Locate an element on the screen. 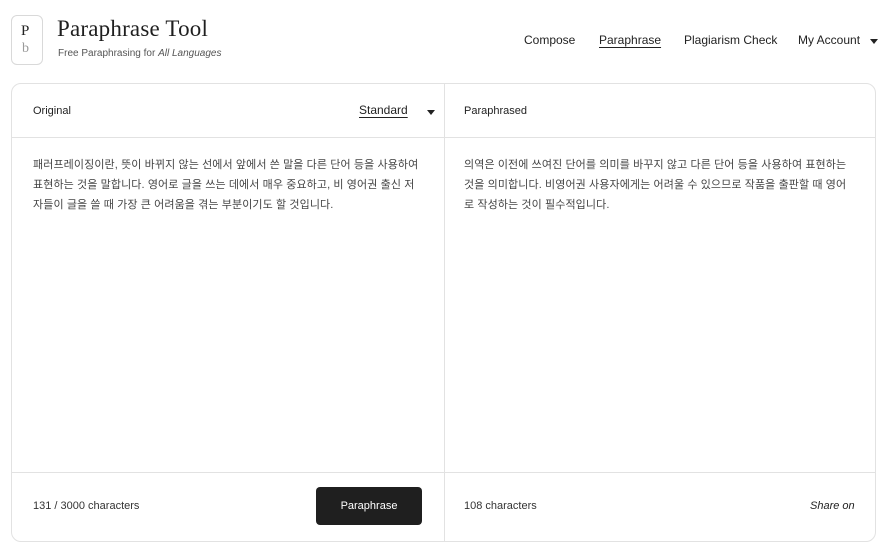  mode-dropdown: Standard is located at coordinates (397, 110).